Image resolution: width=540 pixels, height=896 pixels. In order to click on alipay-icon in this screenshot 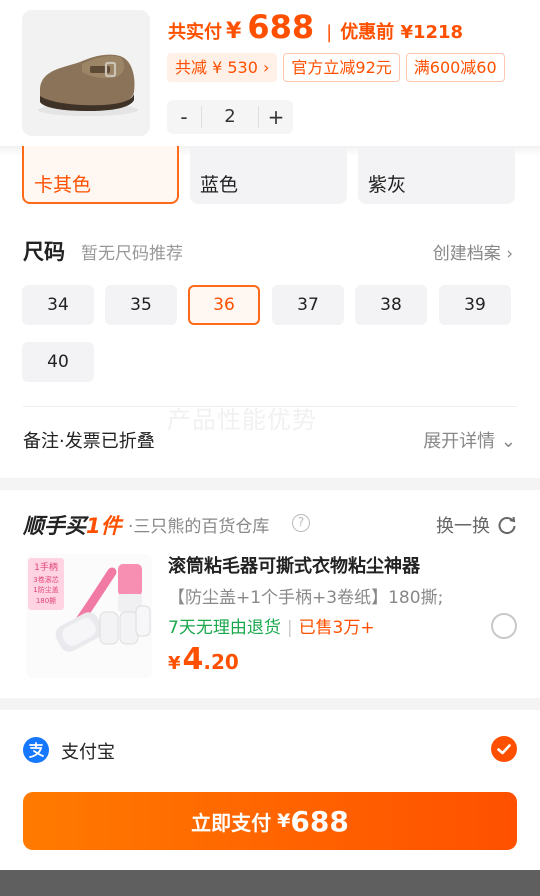, I will do `click(36, 750)`.